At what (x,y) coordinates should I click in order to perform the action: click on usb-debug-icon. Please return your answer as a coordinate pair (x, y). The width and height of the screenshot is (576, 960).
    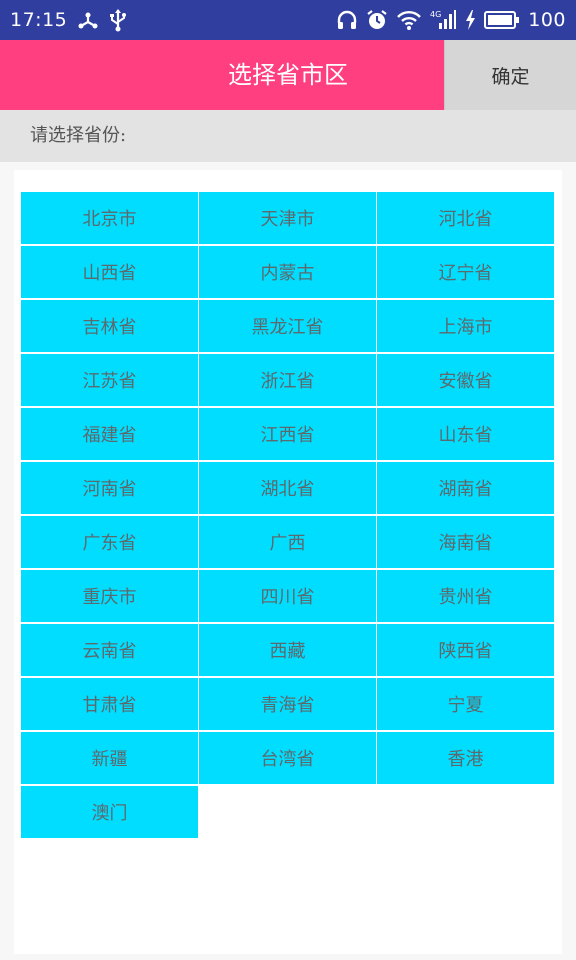
    Looking at the image, I should click on (88, 20).